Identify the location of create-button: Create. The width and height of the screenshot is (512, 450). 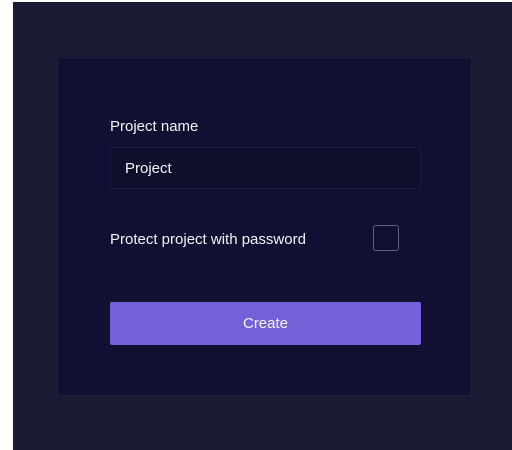
(265, 323).